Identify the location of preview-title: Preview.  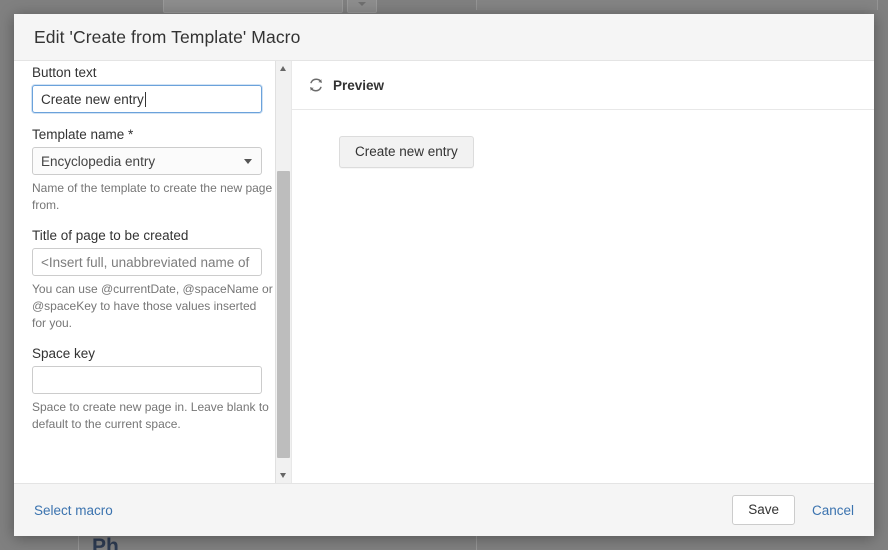
(359, 85).